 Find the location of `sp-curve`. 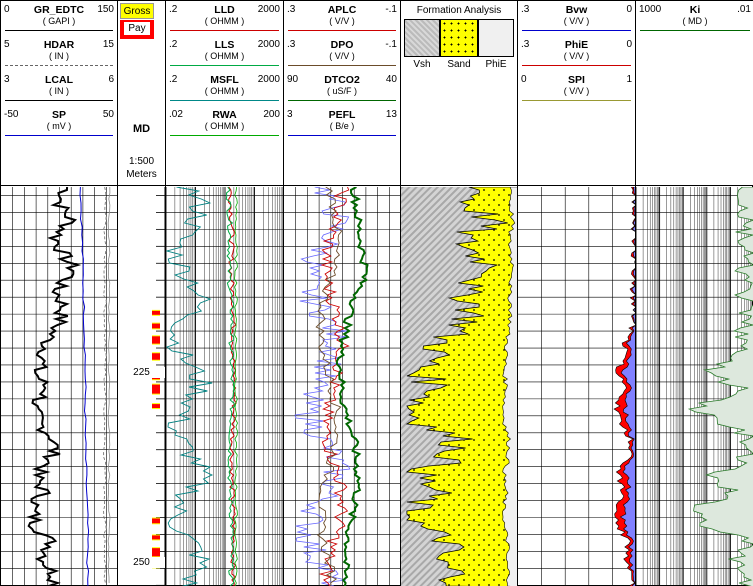

sp-curve is located at coordinates (84, 386).